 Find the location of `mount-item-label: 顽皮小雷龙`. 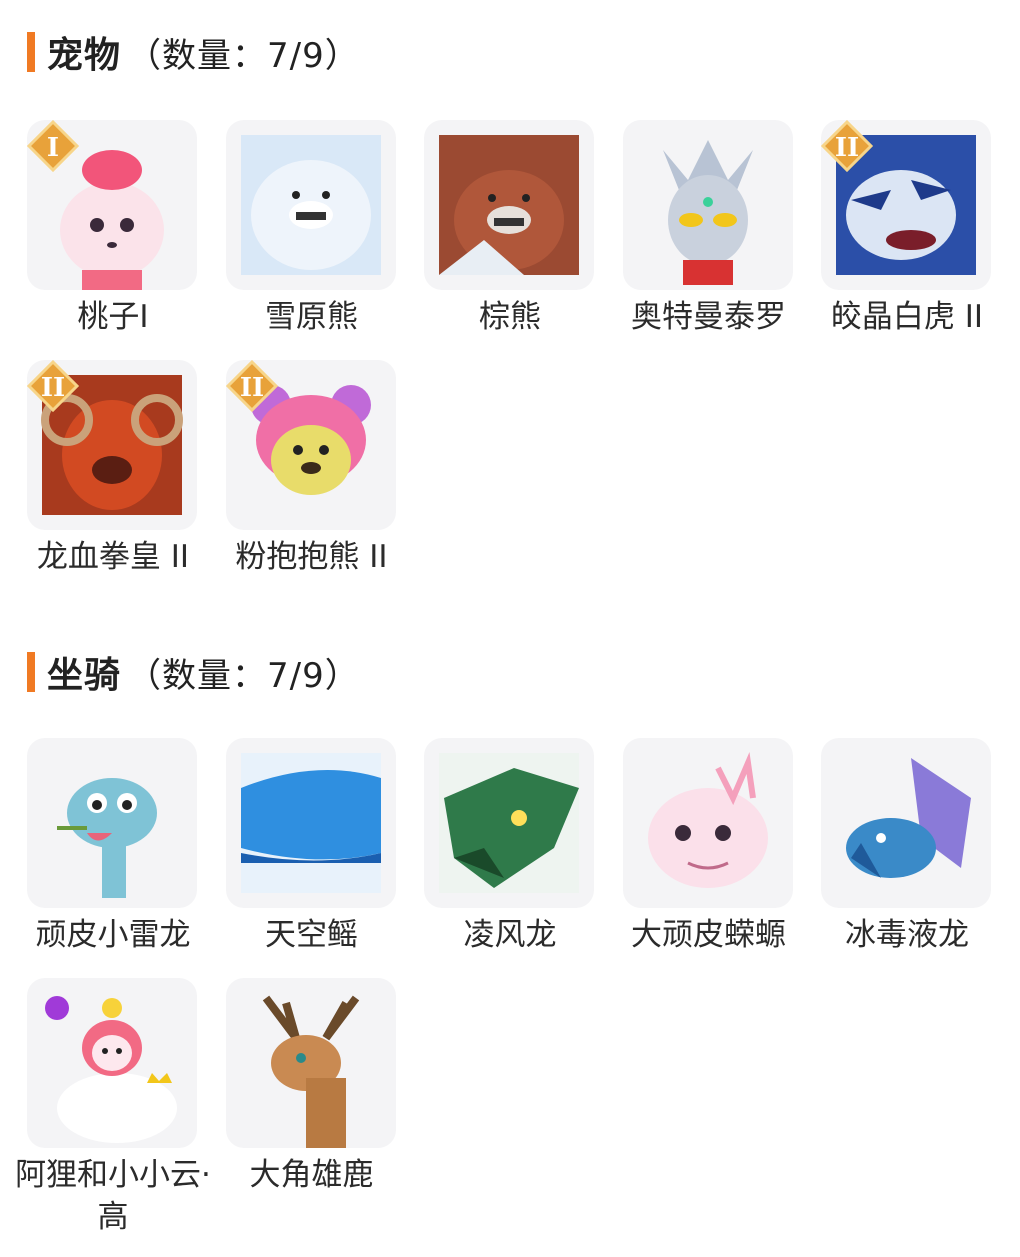

mount-item-label: 顽皮小雷龙 is located at coordinates (113, 935).